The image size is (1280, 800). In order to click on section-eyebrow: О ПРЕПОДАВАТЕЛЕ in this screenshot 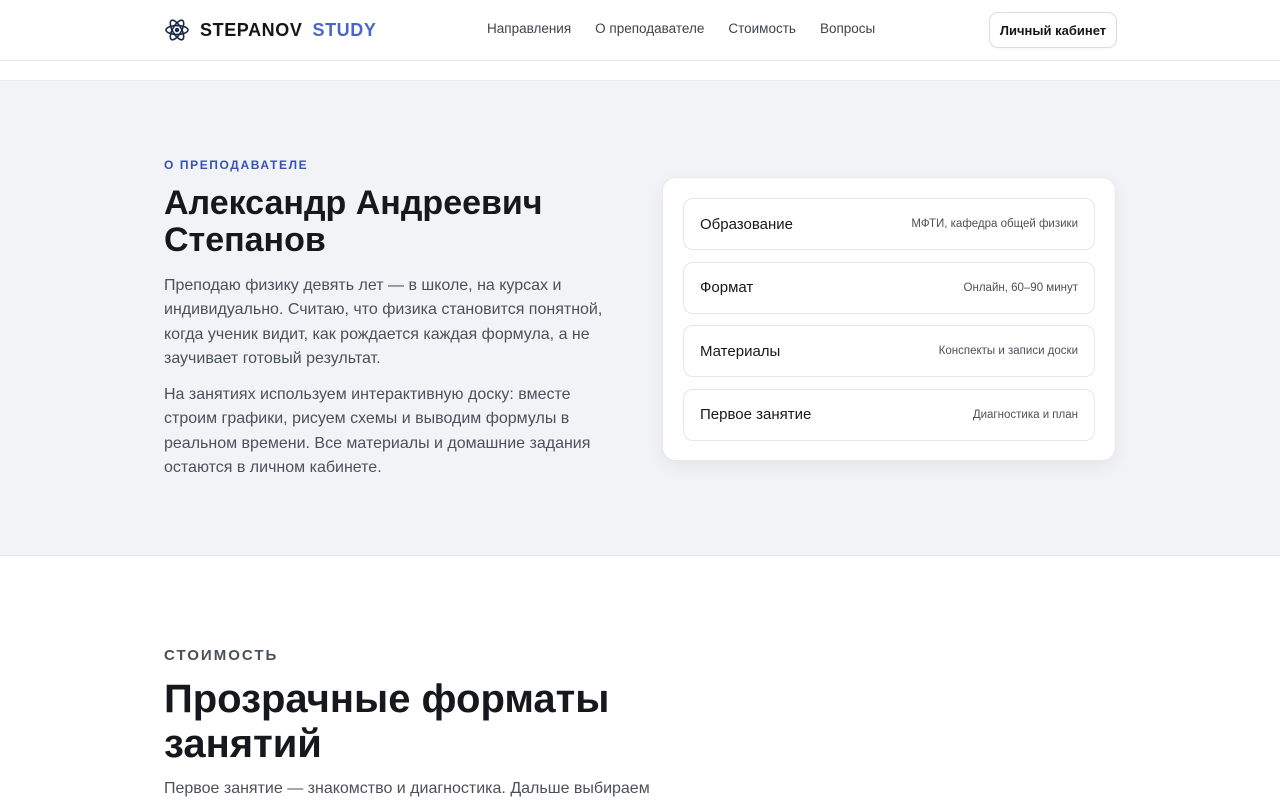, I will do `click(236, 165)`.